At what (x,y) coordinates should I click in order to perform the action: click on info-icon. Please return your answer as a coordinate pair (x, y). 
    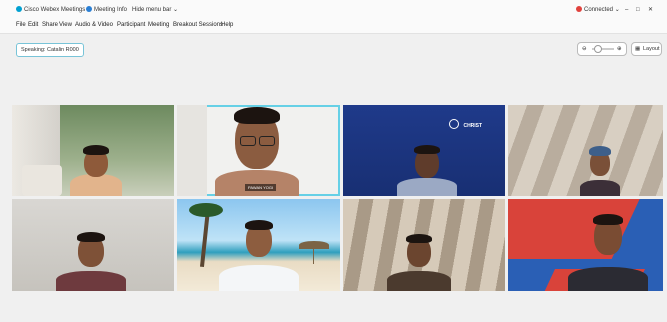
    Looking at the image, I should click on (89, 9).